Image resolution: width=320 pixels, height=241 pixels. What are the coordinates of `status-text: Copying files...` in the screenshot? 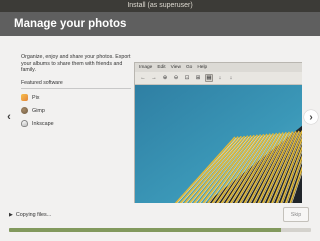 It's located at (33, 215).